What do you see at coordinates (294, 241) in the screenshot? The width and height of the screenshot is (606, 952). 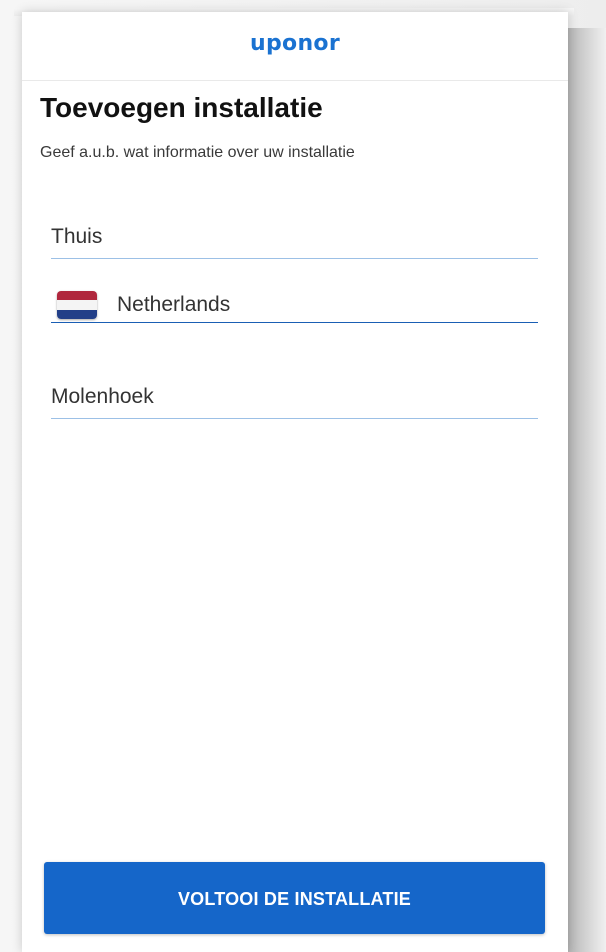 I see `installation-name-field: Thuis` at bounding box center [294, 241].